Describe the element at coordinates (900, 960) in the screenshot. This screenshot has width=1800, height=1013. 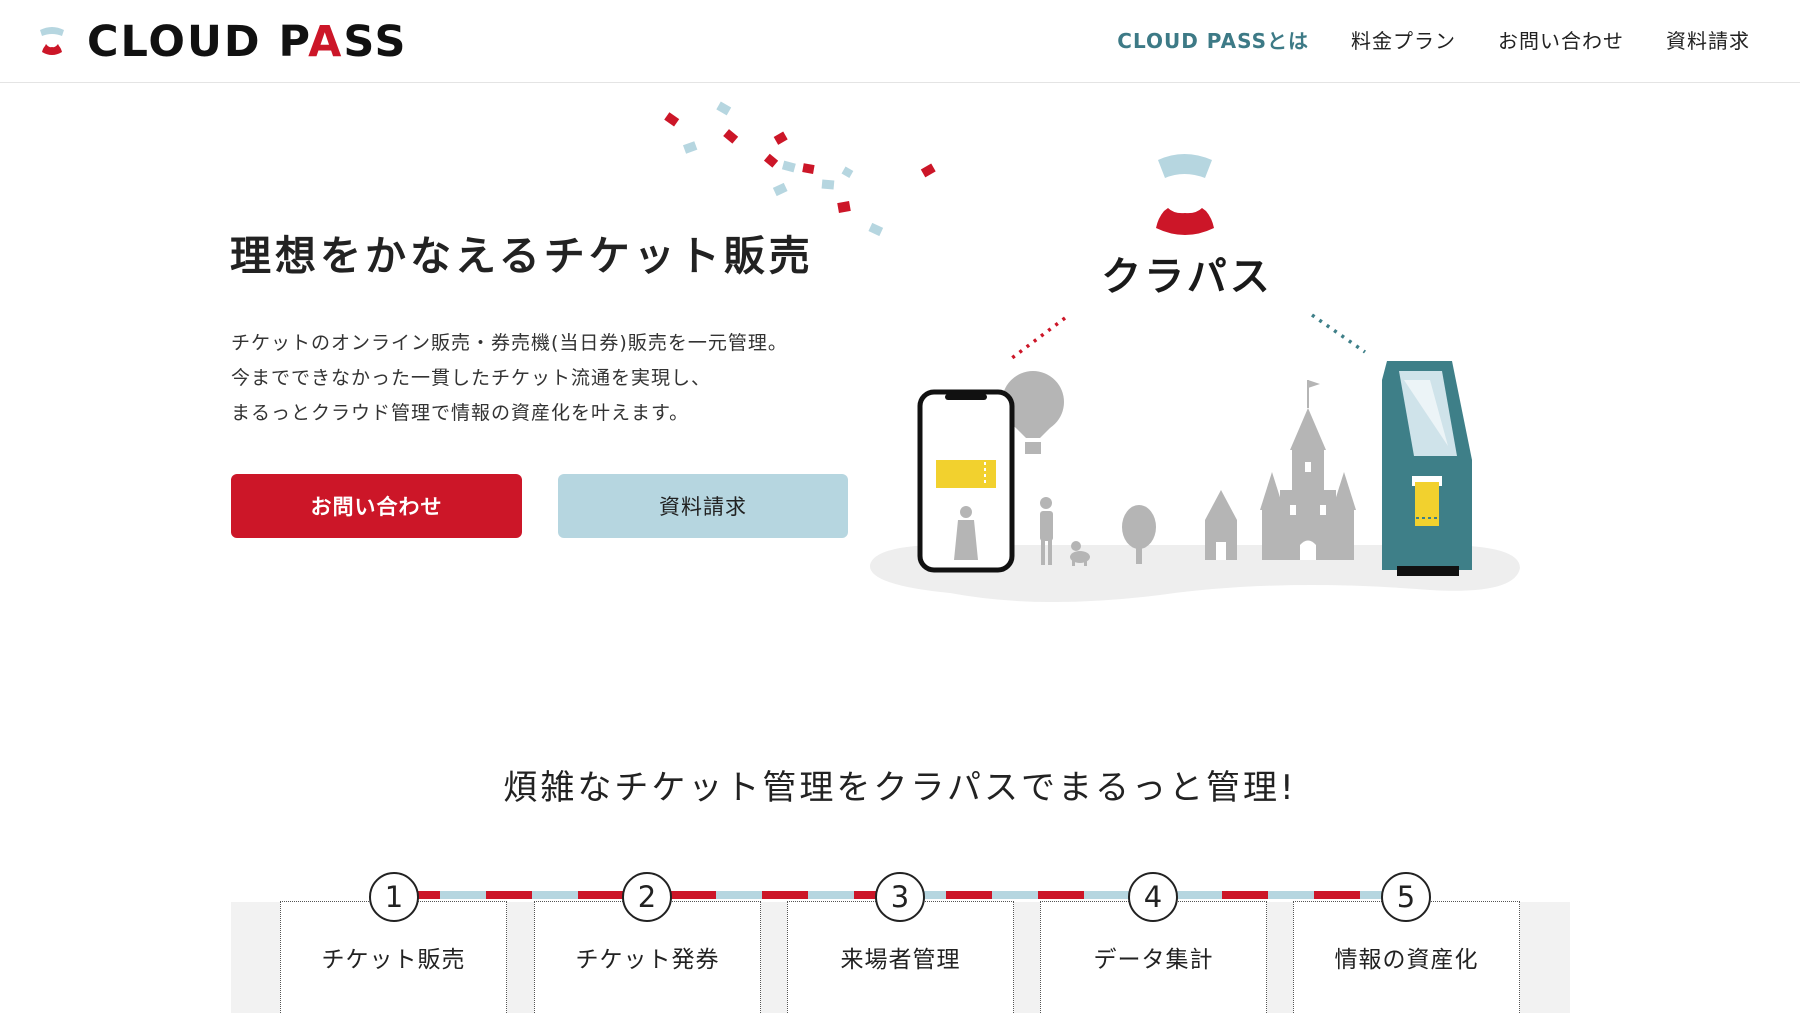
I see `step-label: 来場者管理` at that location.